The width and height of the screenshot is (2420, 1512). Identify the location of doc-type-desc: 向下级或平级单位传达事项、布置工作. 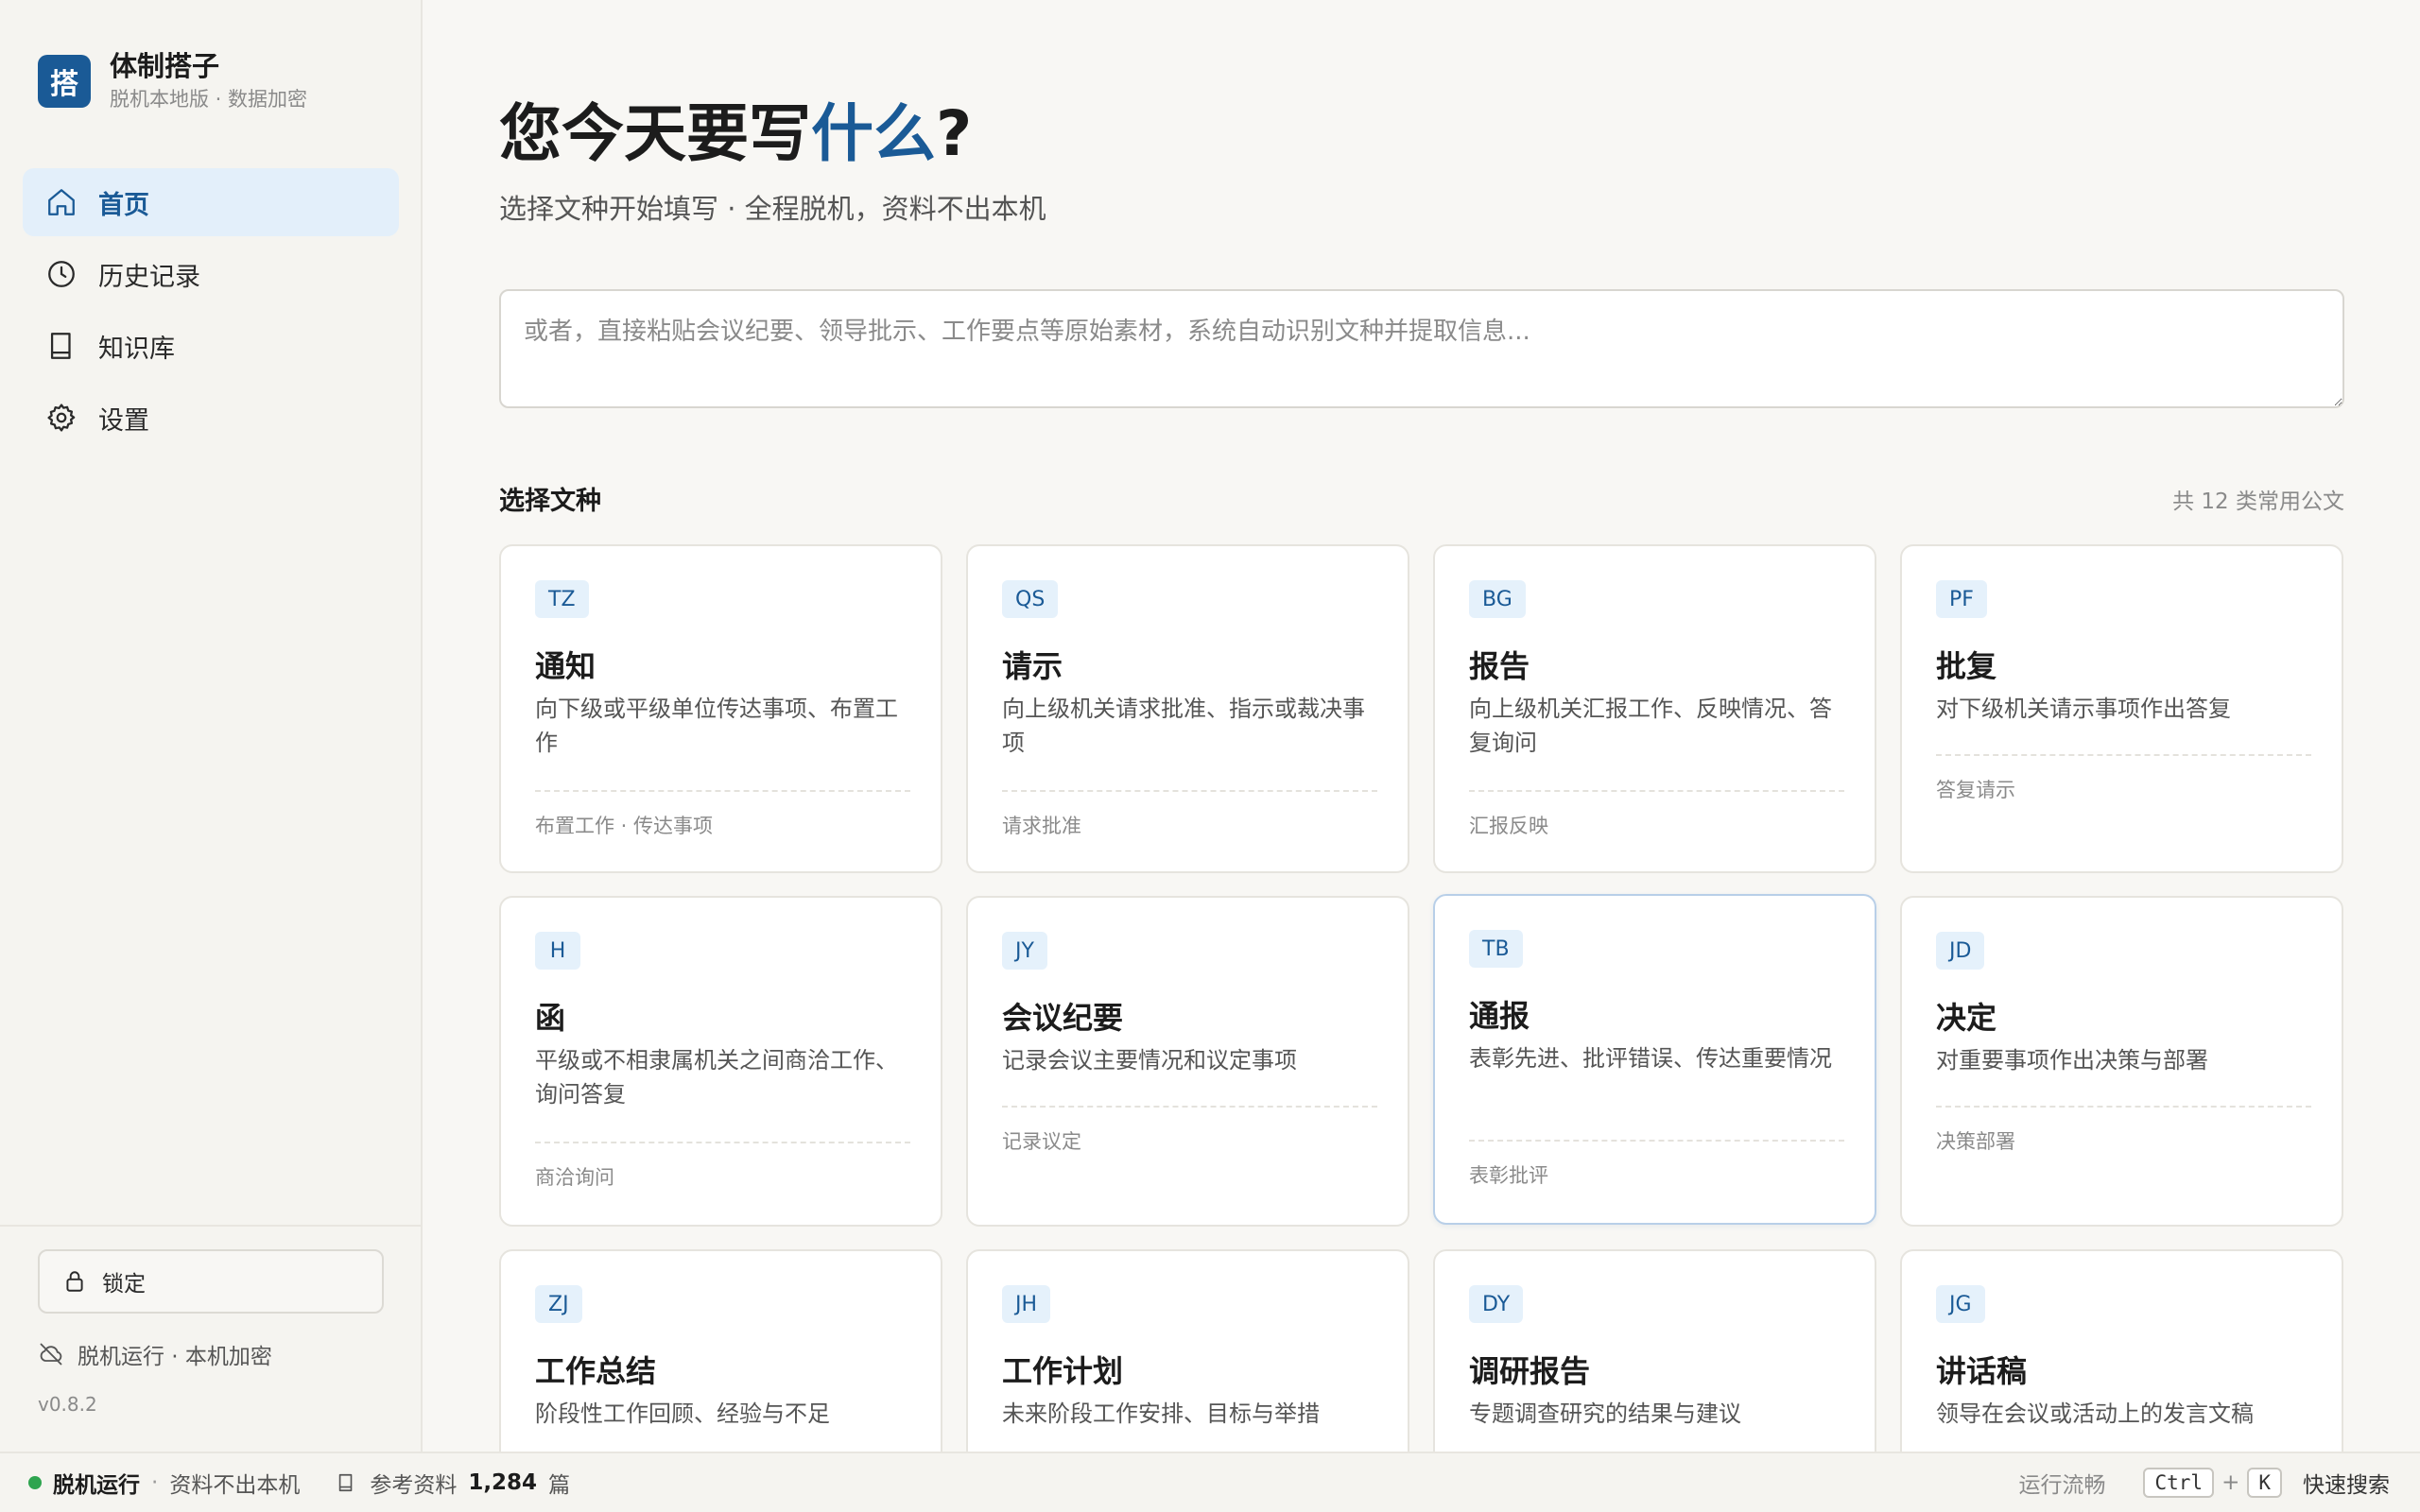
(717, 726).